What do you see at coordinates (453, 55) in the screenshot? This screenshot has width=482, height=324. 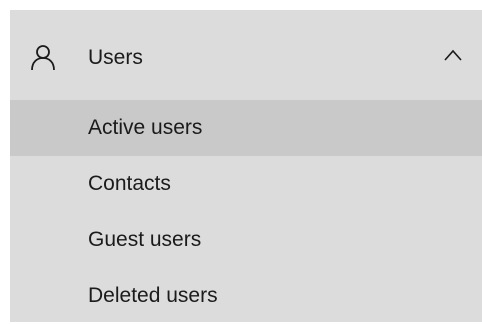 I see `chevron-up-icon` at bounding box center [453, 55].